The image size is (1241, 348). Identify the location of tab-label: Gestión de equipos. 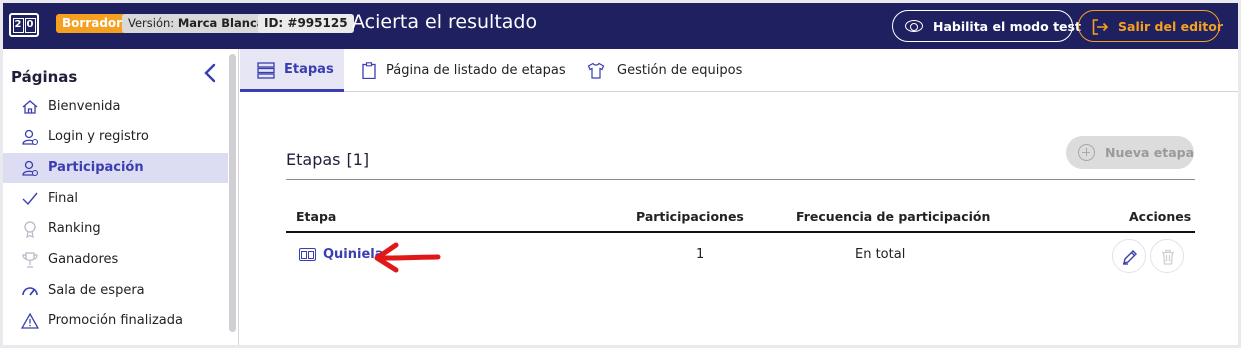
(680, 70).